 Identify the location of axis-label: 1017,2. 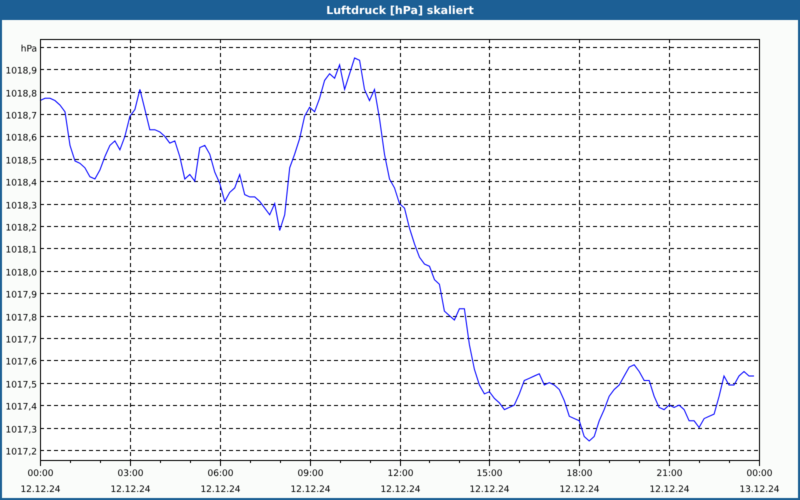
(21, 453).